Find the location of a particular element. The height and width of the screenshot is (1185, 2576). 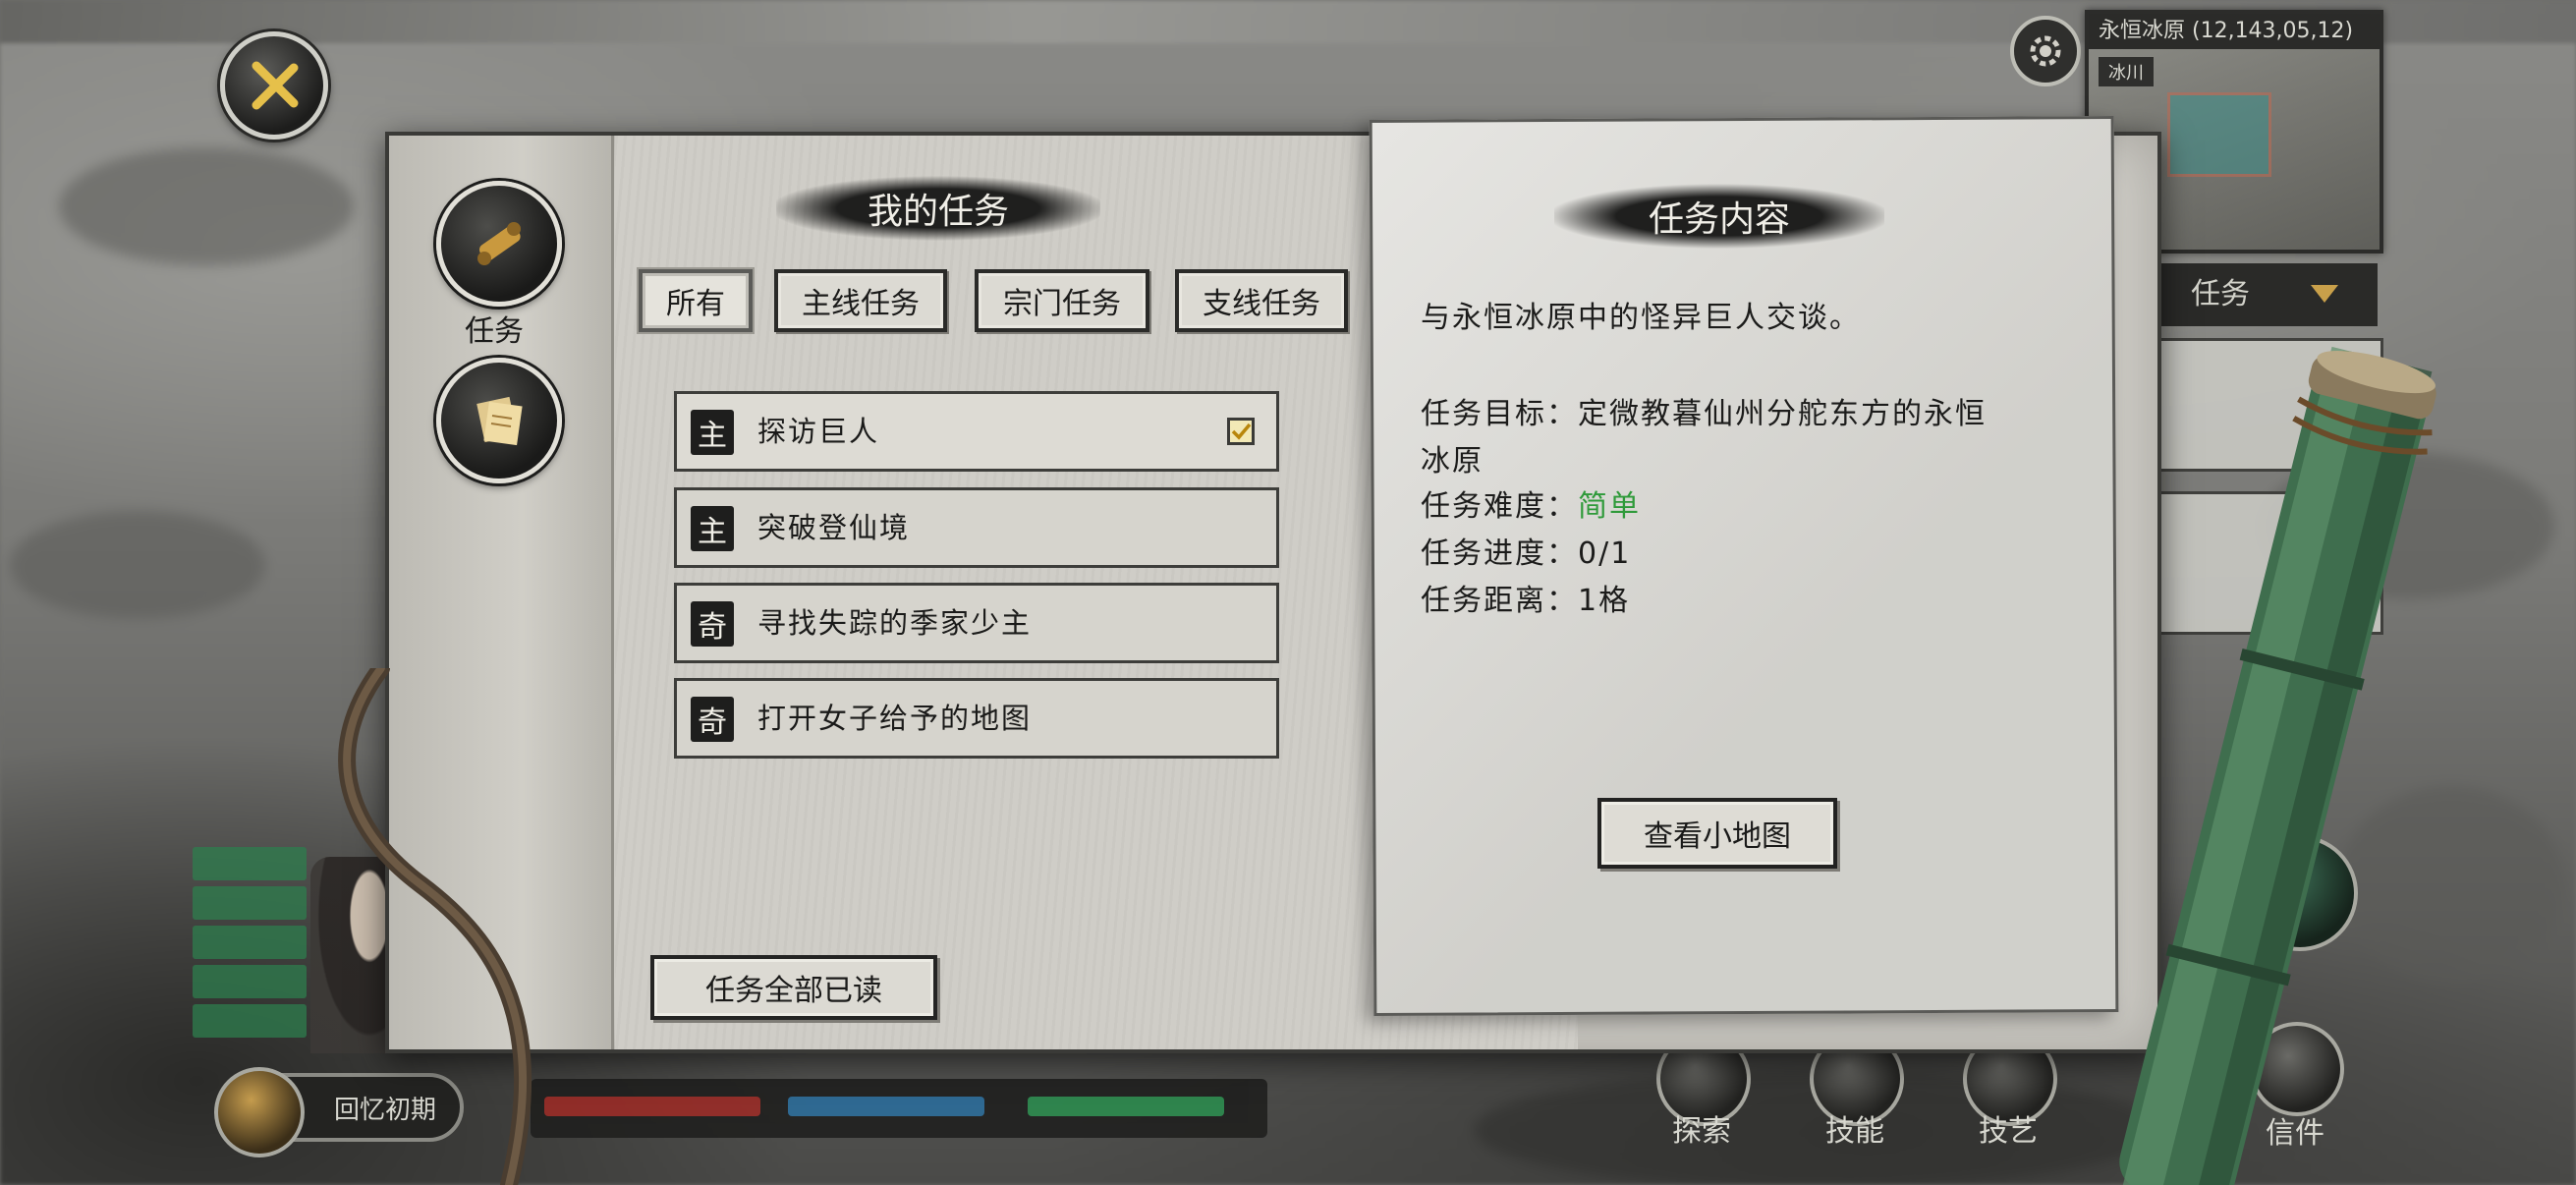

tab-all: 所有 is located at coordinates (696, 301).